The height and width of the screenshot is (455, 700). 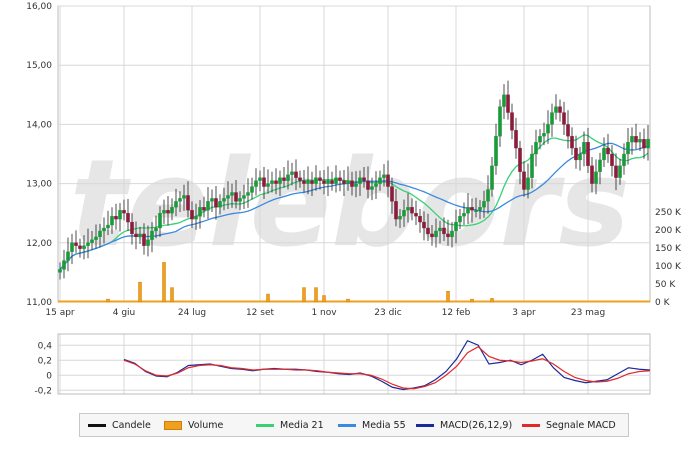 What do you see at coordinates (469, 425) in the screenshot?
I see `legend-item: MACD(26,12,9)` at bounding box center [469, 425].